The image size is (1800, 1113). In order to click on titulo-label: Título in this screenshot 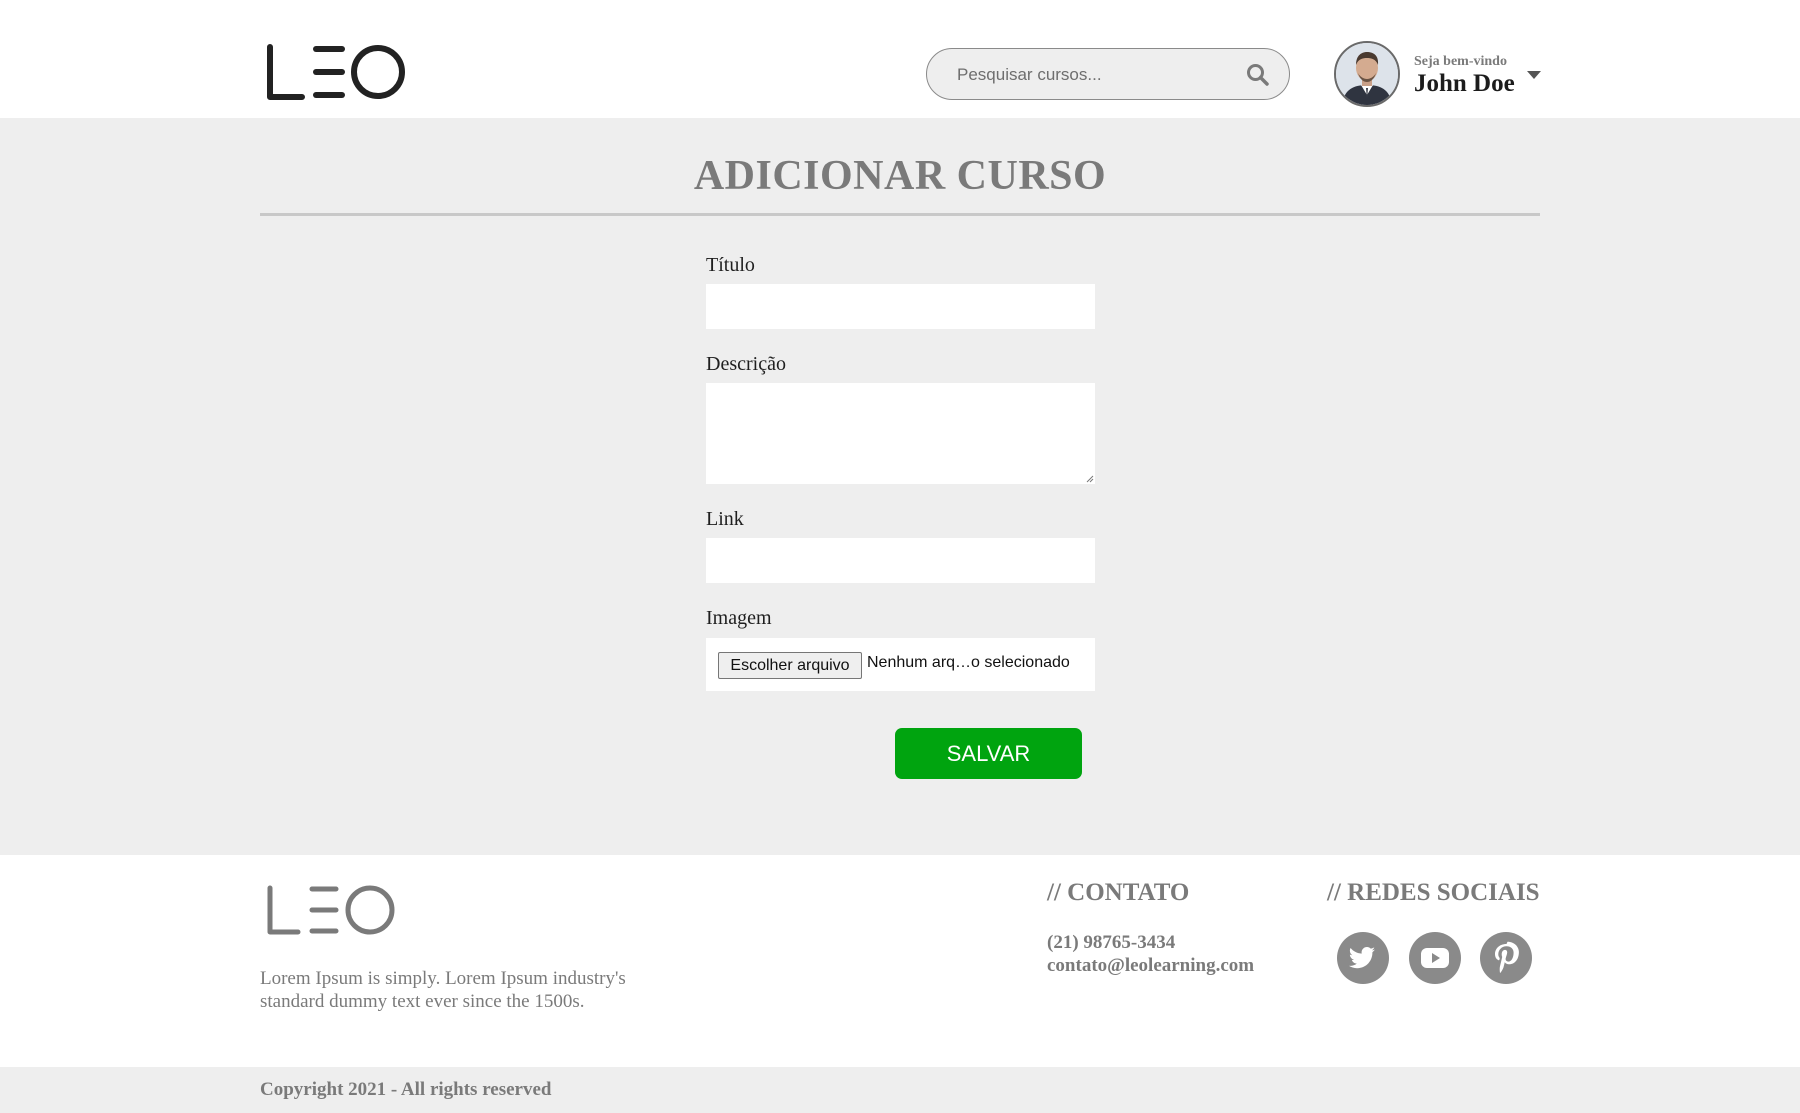, I will do `click(730, 265)`.